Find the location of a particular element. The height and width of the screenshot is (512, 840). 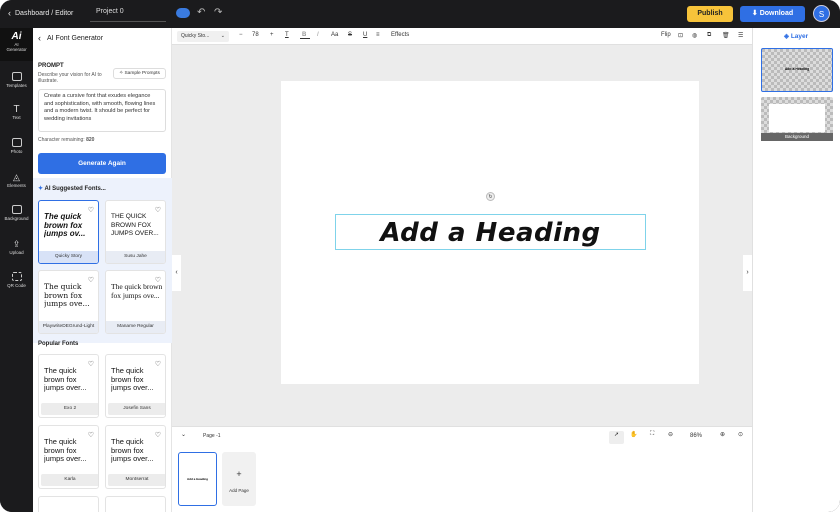

rail-item-ai-generator: Ai AI Generator is located at coordinates (16, 44).